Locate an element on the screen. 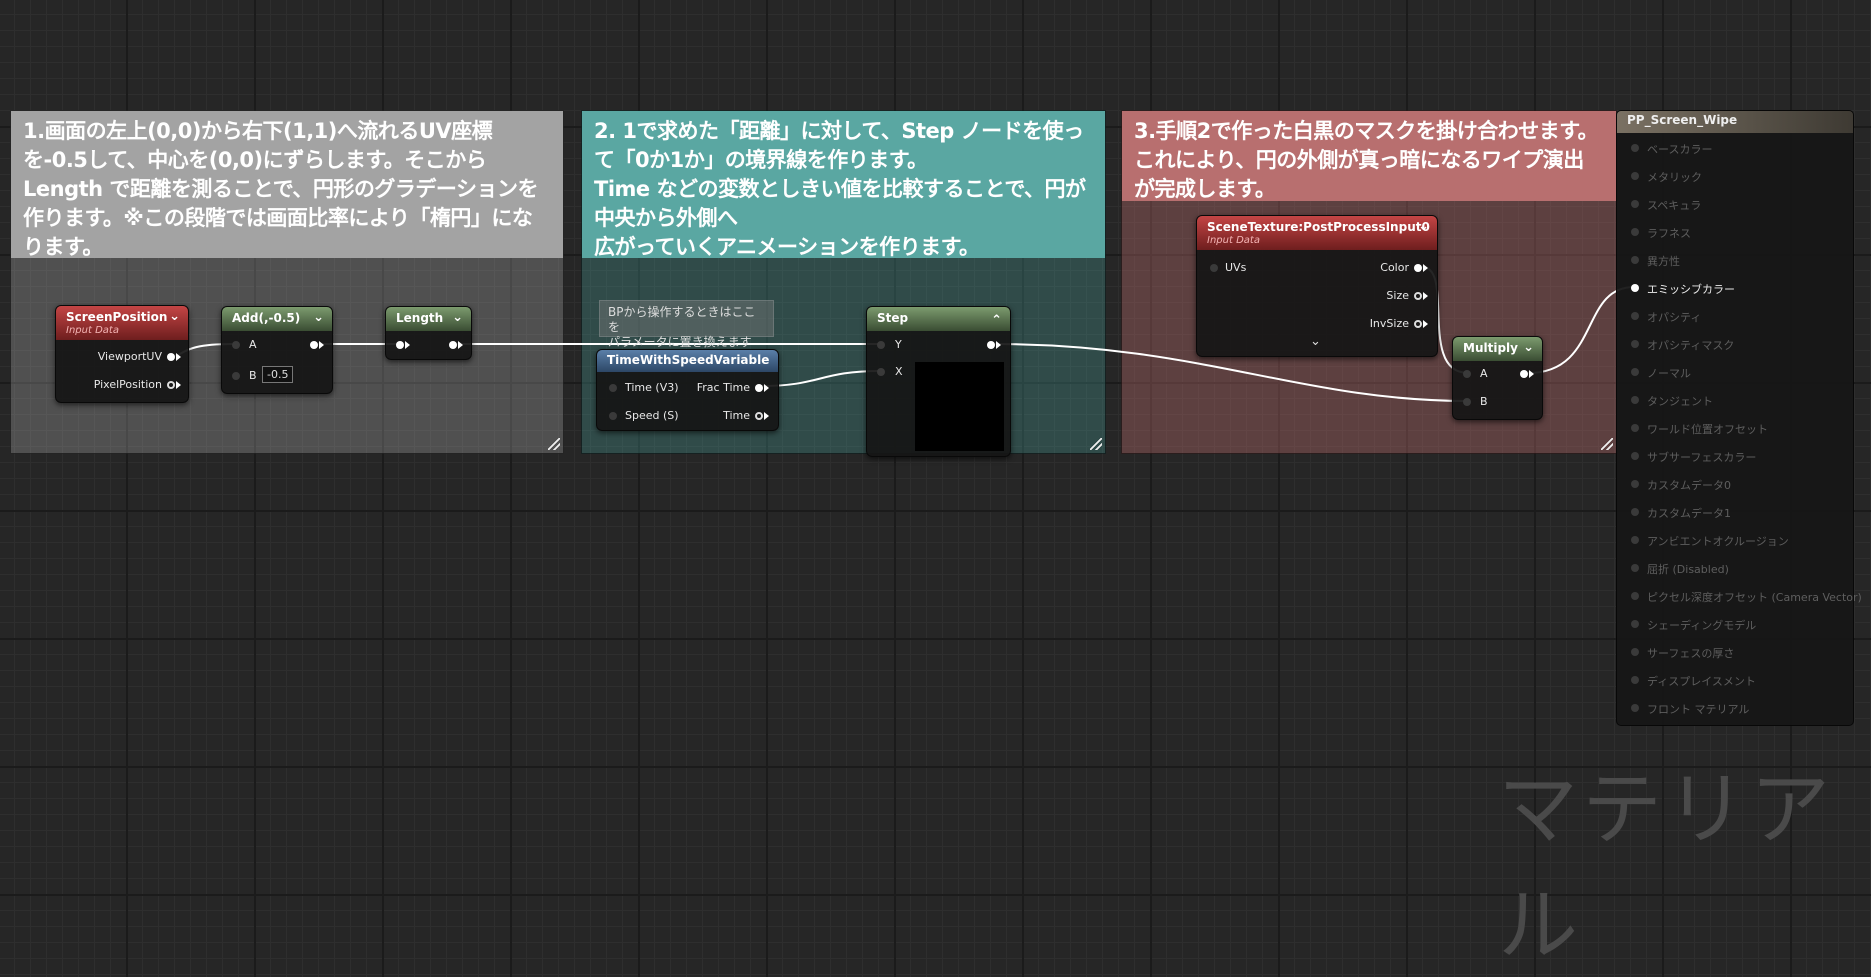 The height and width of the screenshot is (977, 1871). pin-y-label: Y is located at coordinates (898, 344).